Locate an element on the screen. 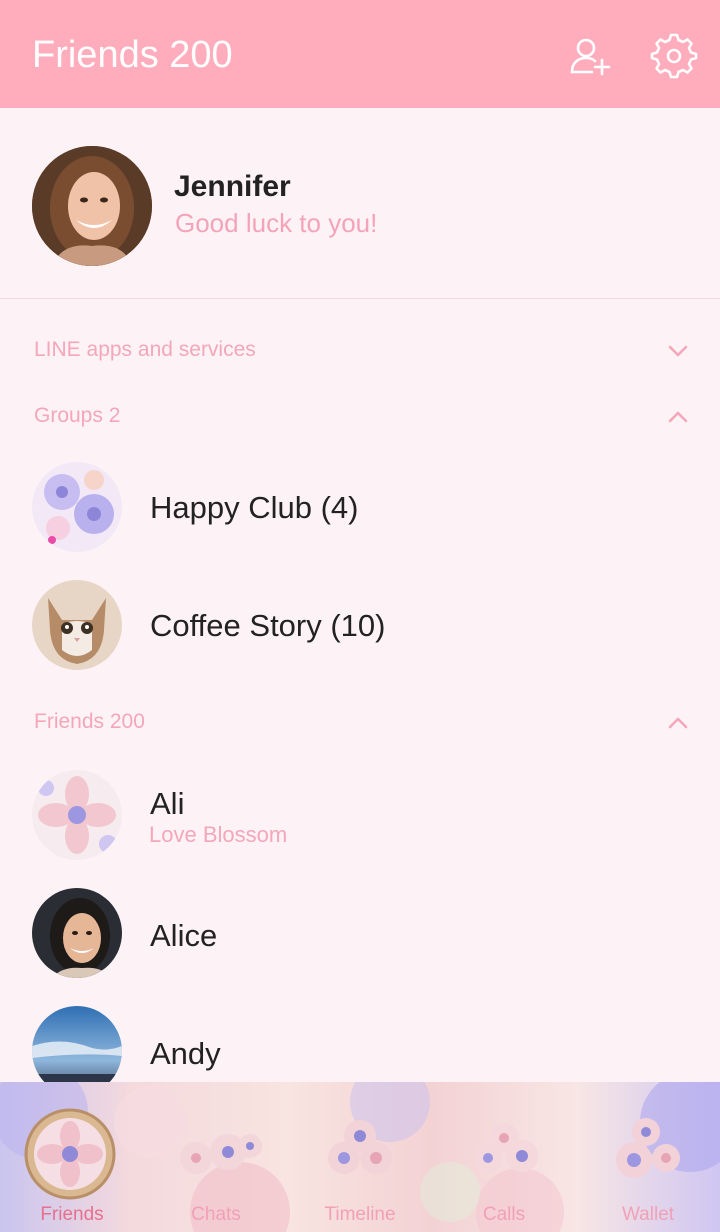  tab-friends: Friends is located at coordinates (72, 1157).